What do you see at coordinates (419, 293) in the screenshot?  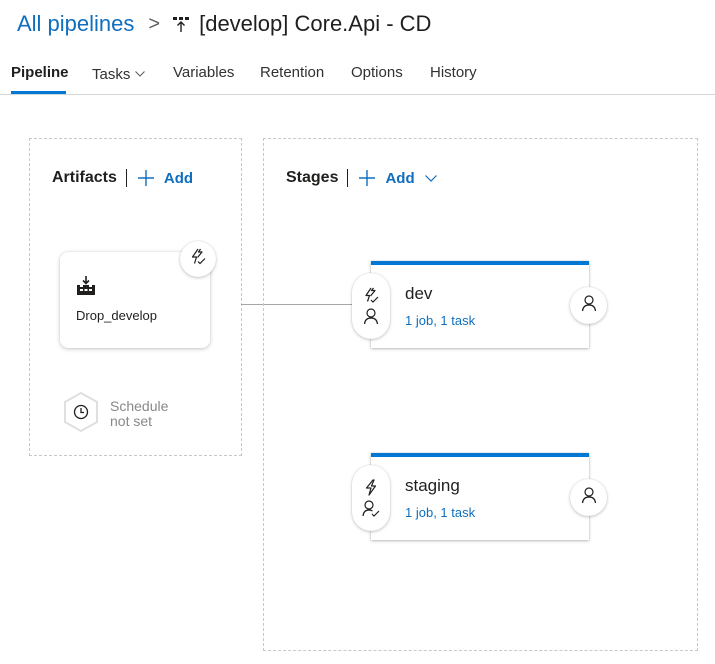 I see `stage-name: dev` at bounding box center [419, 293].